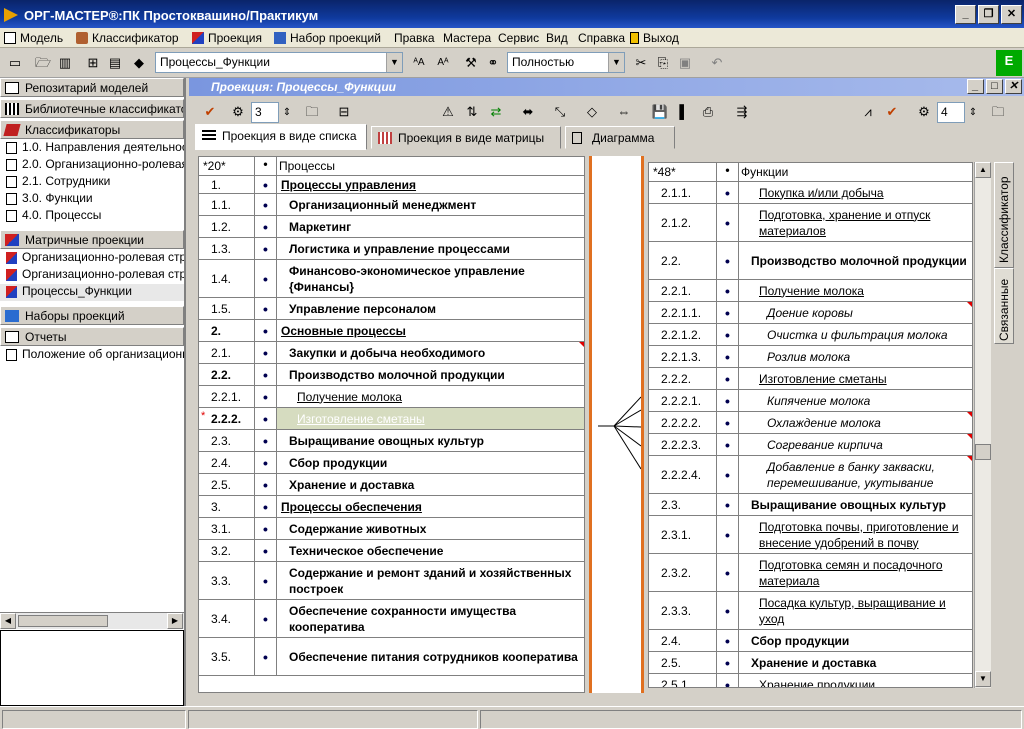 This screenshot has width=1024, height=729. I want to click on menu-wizards: Мастера, so click(467, 38).